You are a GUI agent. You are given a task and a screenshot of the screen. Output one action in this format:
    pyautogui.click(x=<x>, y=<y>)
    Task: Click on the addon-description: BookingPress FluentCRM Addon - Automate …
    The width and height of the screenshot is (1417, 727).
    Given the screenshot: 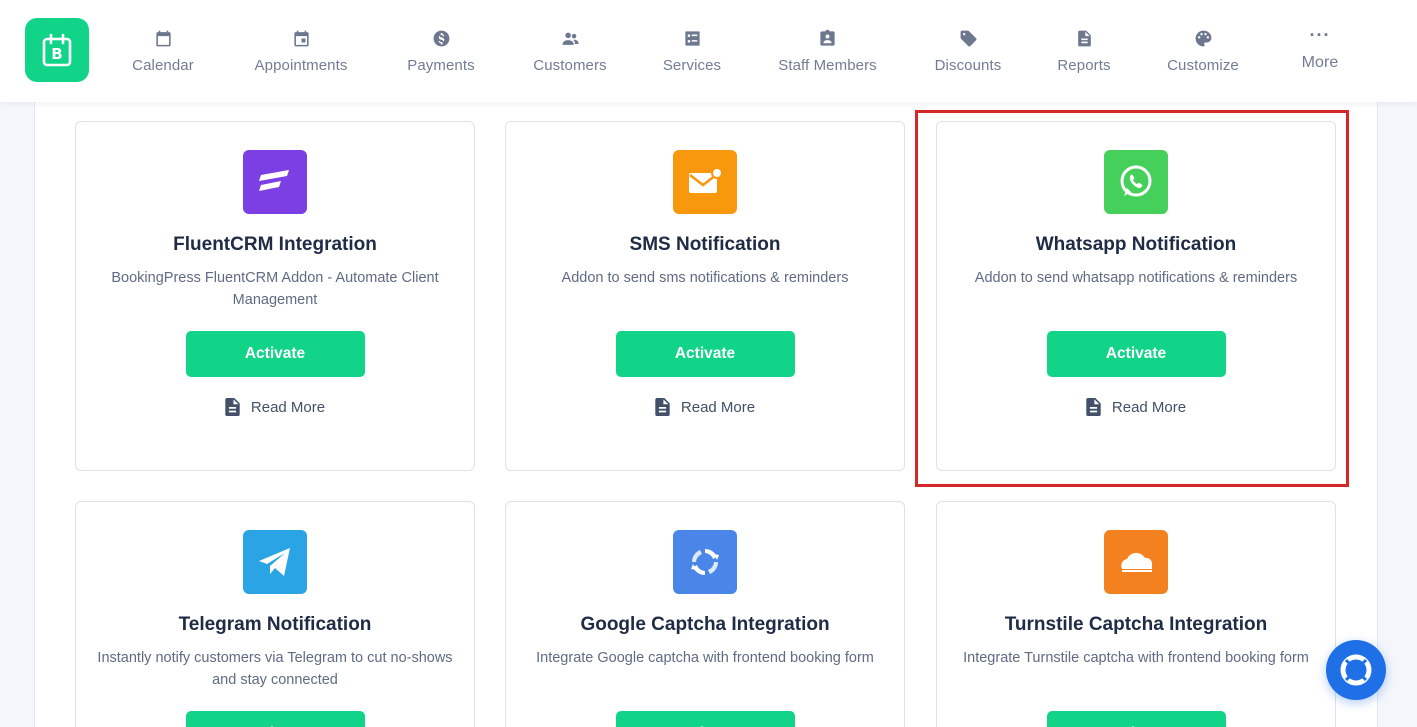 What is the action you would take?
    pyautogui.click(x=275, y=289)
    